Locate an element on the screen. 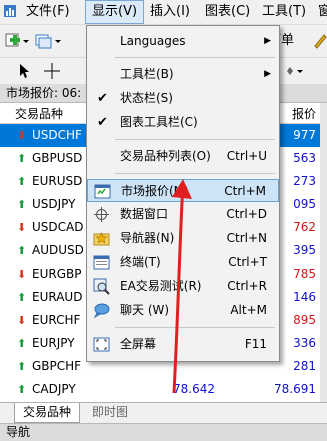 This screenshot has height=441, width=327. navigator-title: 导航 is located at coordinates (18, 432).